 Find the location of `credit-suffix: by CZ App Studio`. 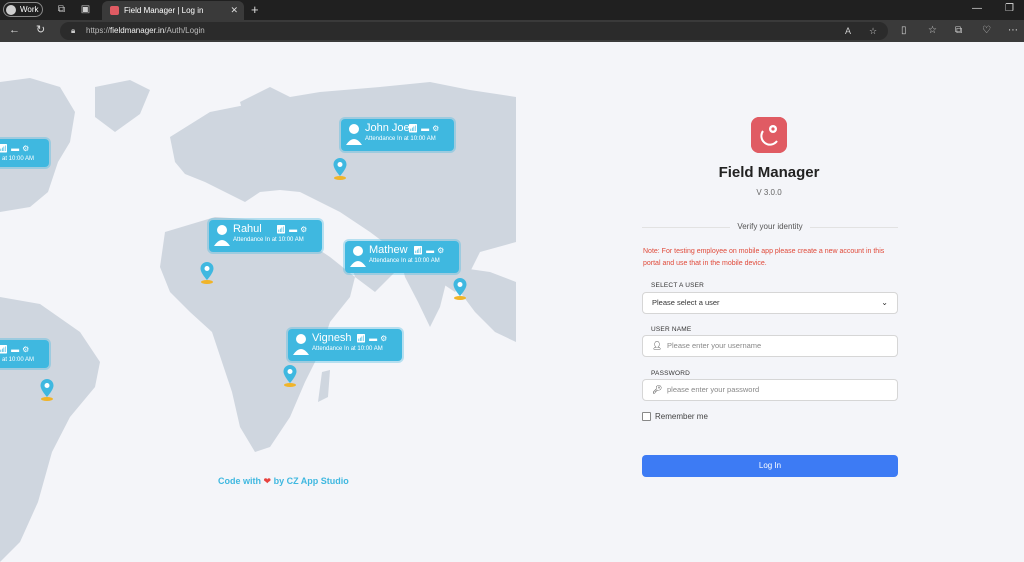

credit-suffix: by CZ App Studio is located at coordinates (311, 481).